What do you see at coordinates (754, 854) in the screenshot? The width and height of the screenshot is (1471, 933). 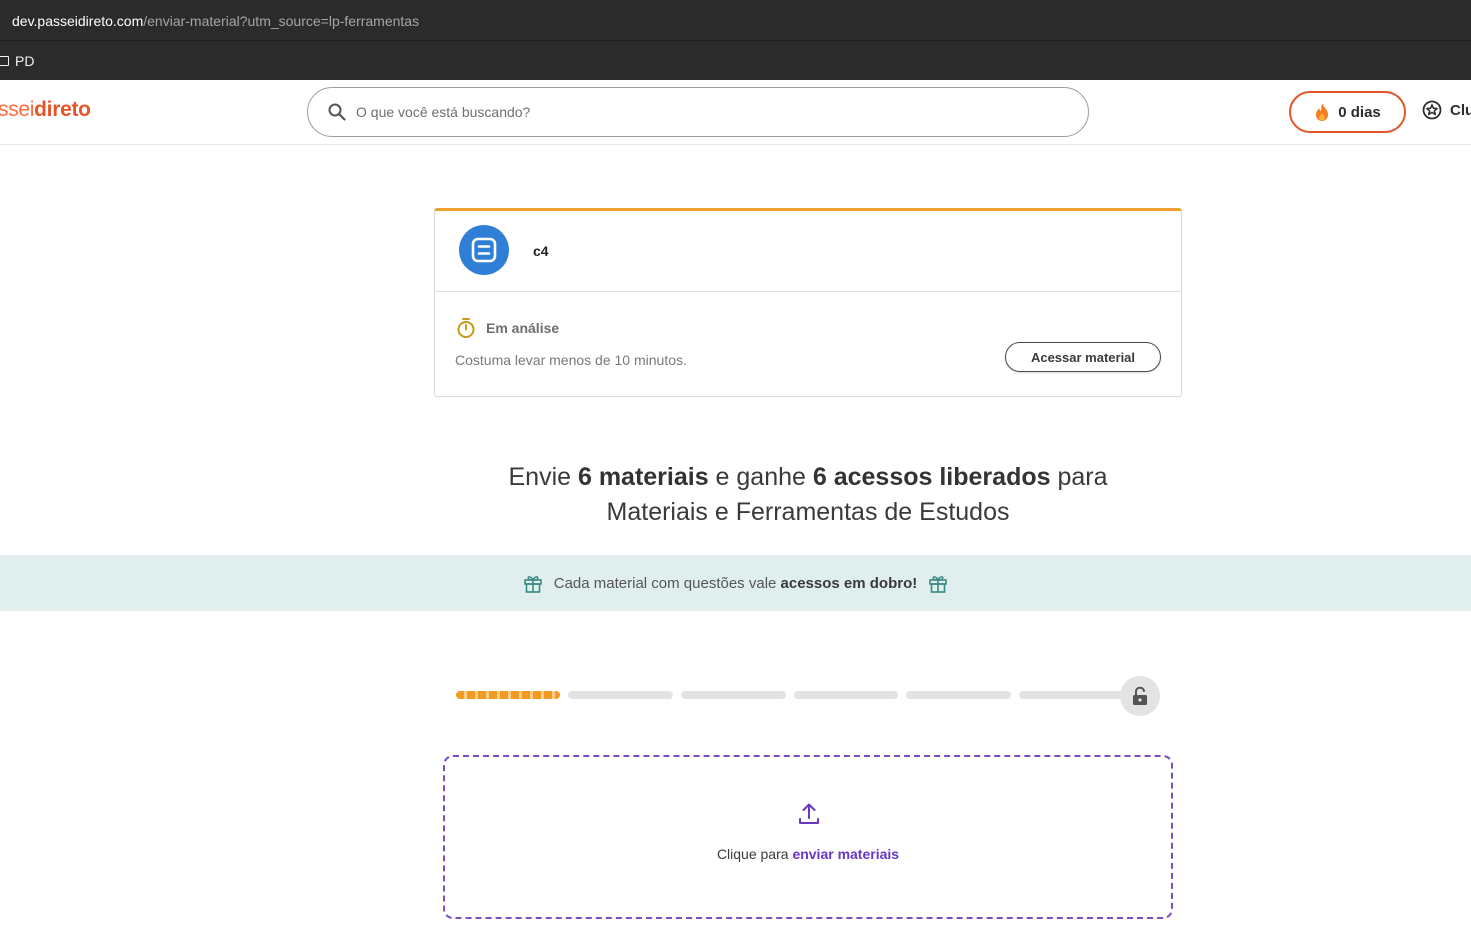 I see `upload-text-prefix: Clique para` at bounding box center [754, 854].